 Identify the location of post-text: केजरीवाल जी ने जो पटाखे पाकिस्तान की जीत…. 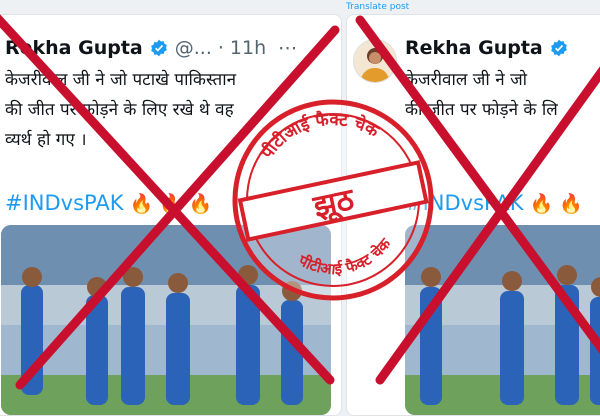
(120, 110).